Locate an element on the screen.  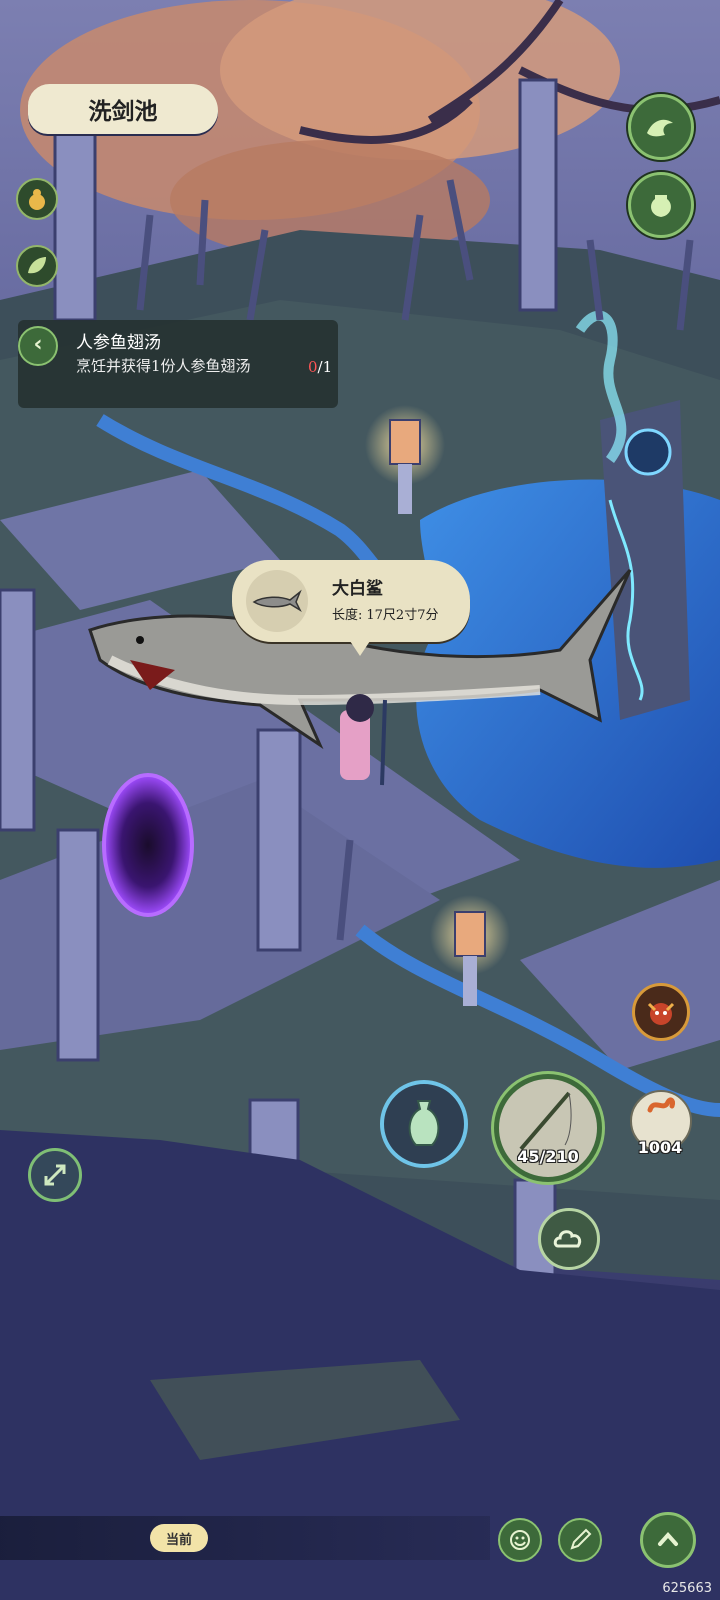
fish-length-label: 长度: is located at coordinates (347, 615).